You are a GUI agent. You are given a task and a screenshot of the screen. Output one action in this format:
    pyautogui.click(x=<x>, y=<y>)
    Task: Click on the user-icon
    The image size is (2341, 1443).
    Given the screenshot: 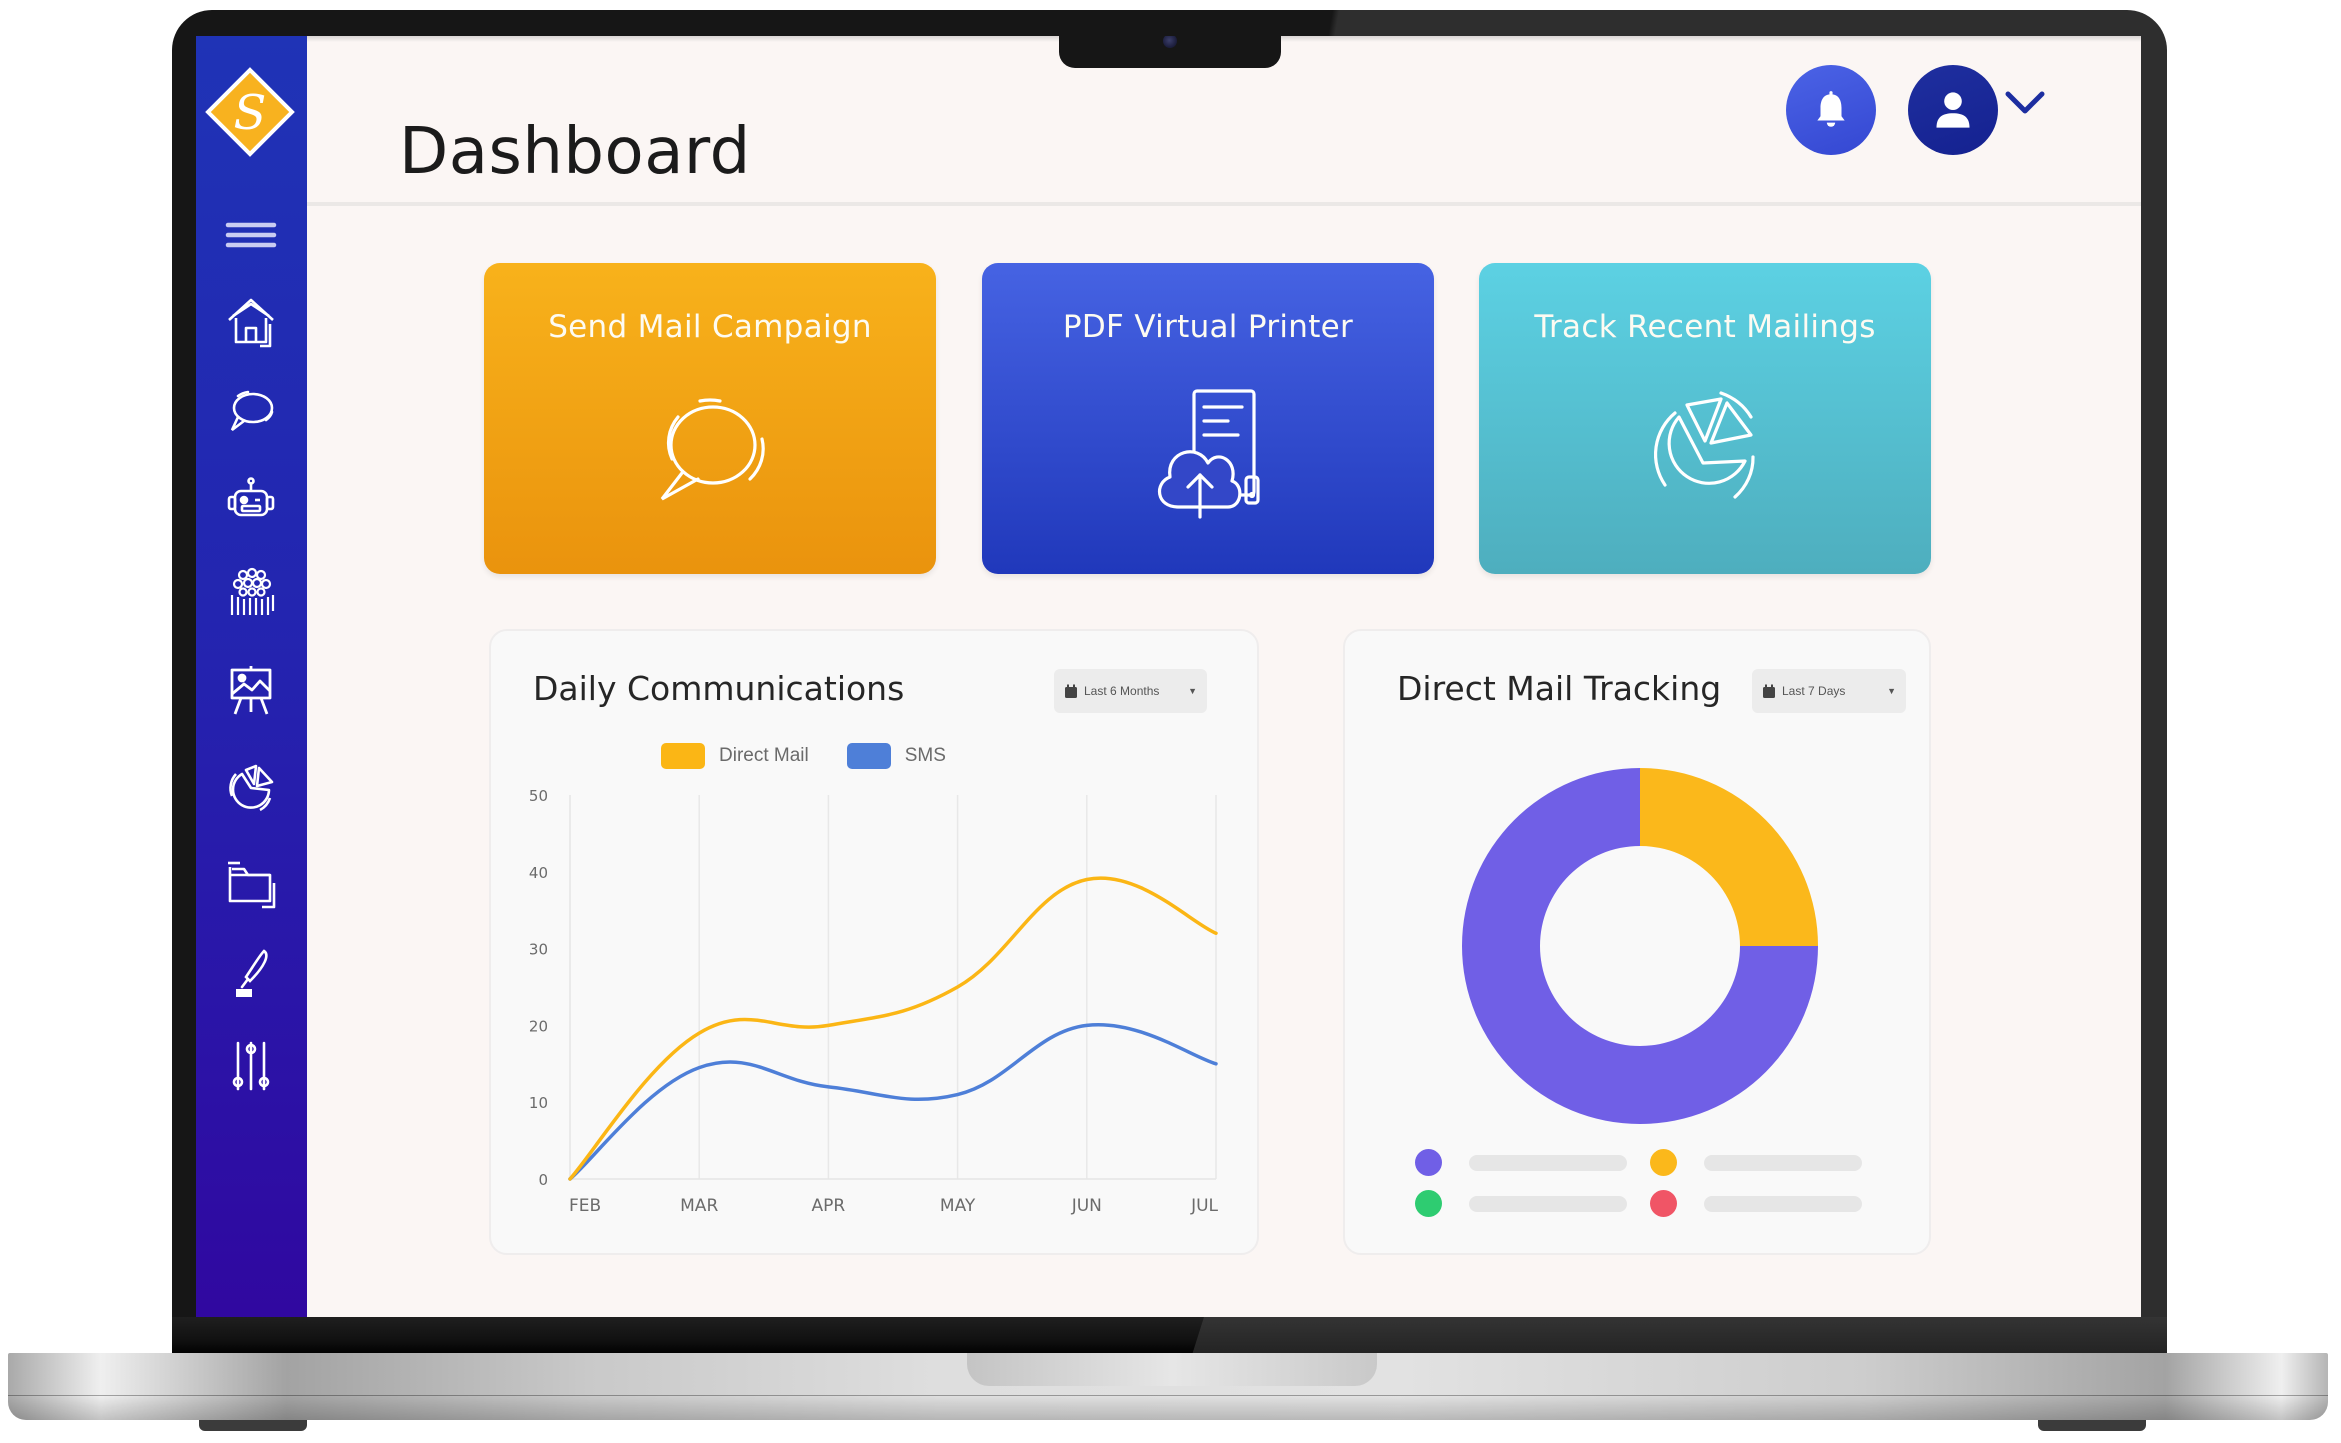 What is the action you would take?
    pyautogui.click(x=1953, y=110)
    